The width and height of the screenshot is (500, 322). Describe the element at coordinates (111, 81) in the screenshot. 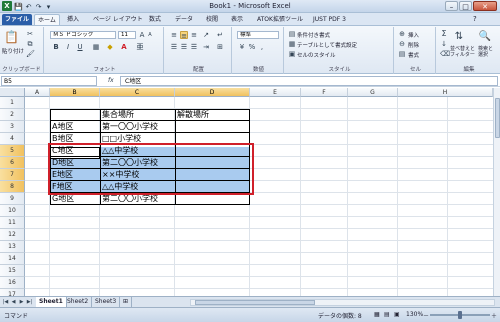

I see `insert-function-icon: fx` at that location.